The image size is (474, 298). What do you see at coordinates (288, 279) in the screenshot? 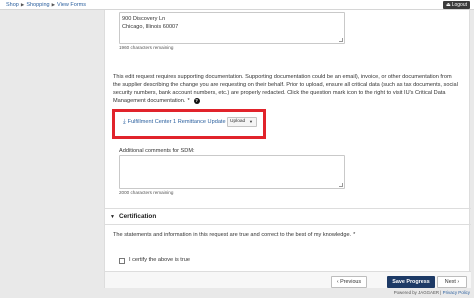
I see `form-footer: ‹ Previous Save Progress Next ›` at bounding box center [288, 279].